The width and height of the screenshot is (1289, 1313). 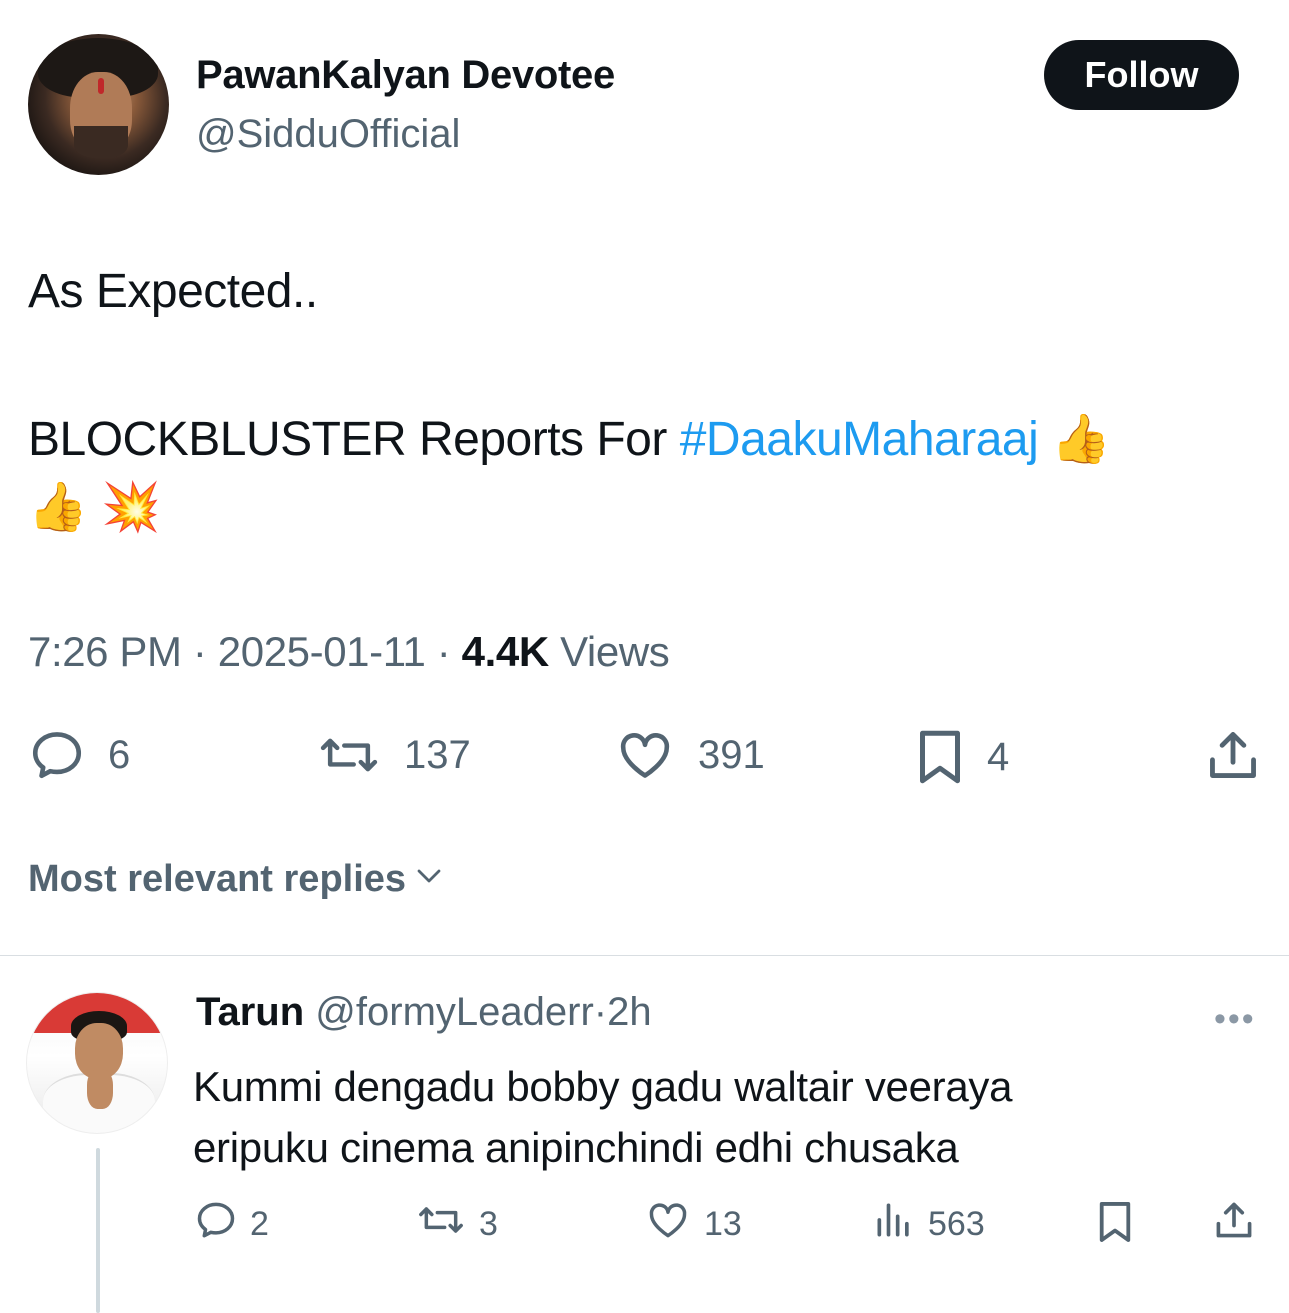 I want to click on author-avatar, so click(x=98, y=104).